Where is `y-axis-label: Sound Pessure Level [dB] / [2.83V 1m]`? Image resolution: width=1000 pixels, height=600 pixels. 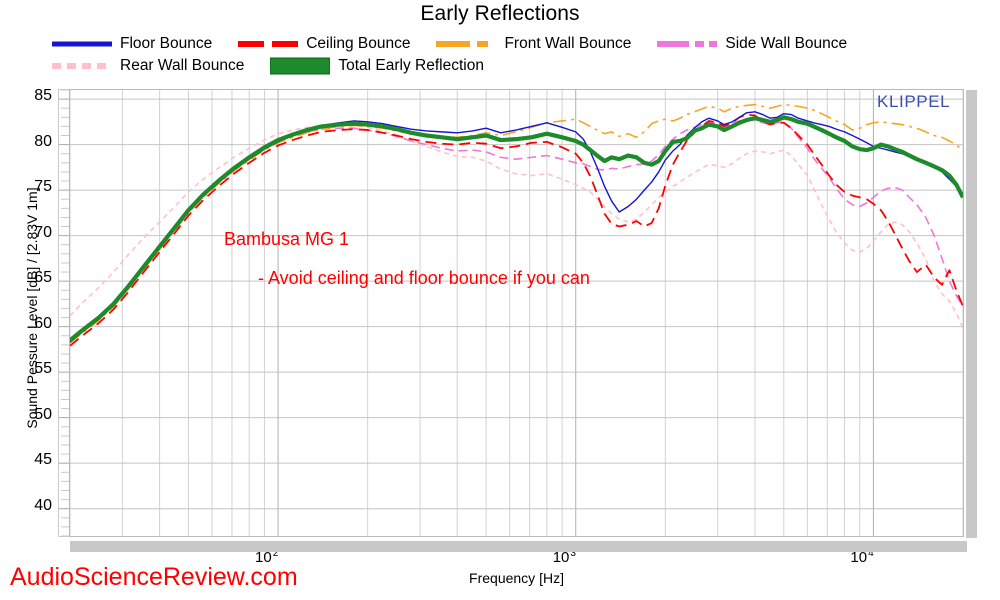
y-axis-label: Sound Pessure Level [dB] / [2.83V 1m] is located at coordinates (32, 308).